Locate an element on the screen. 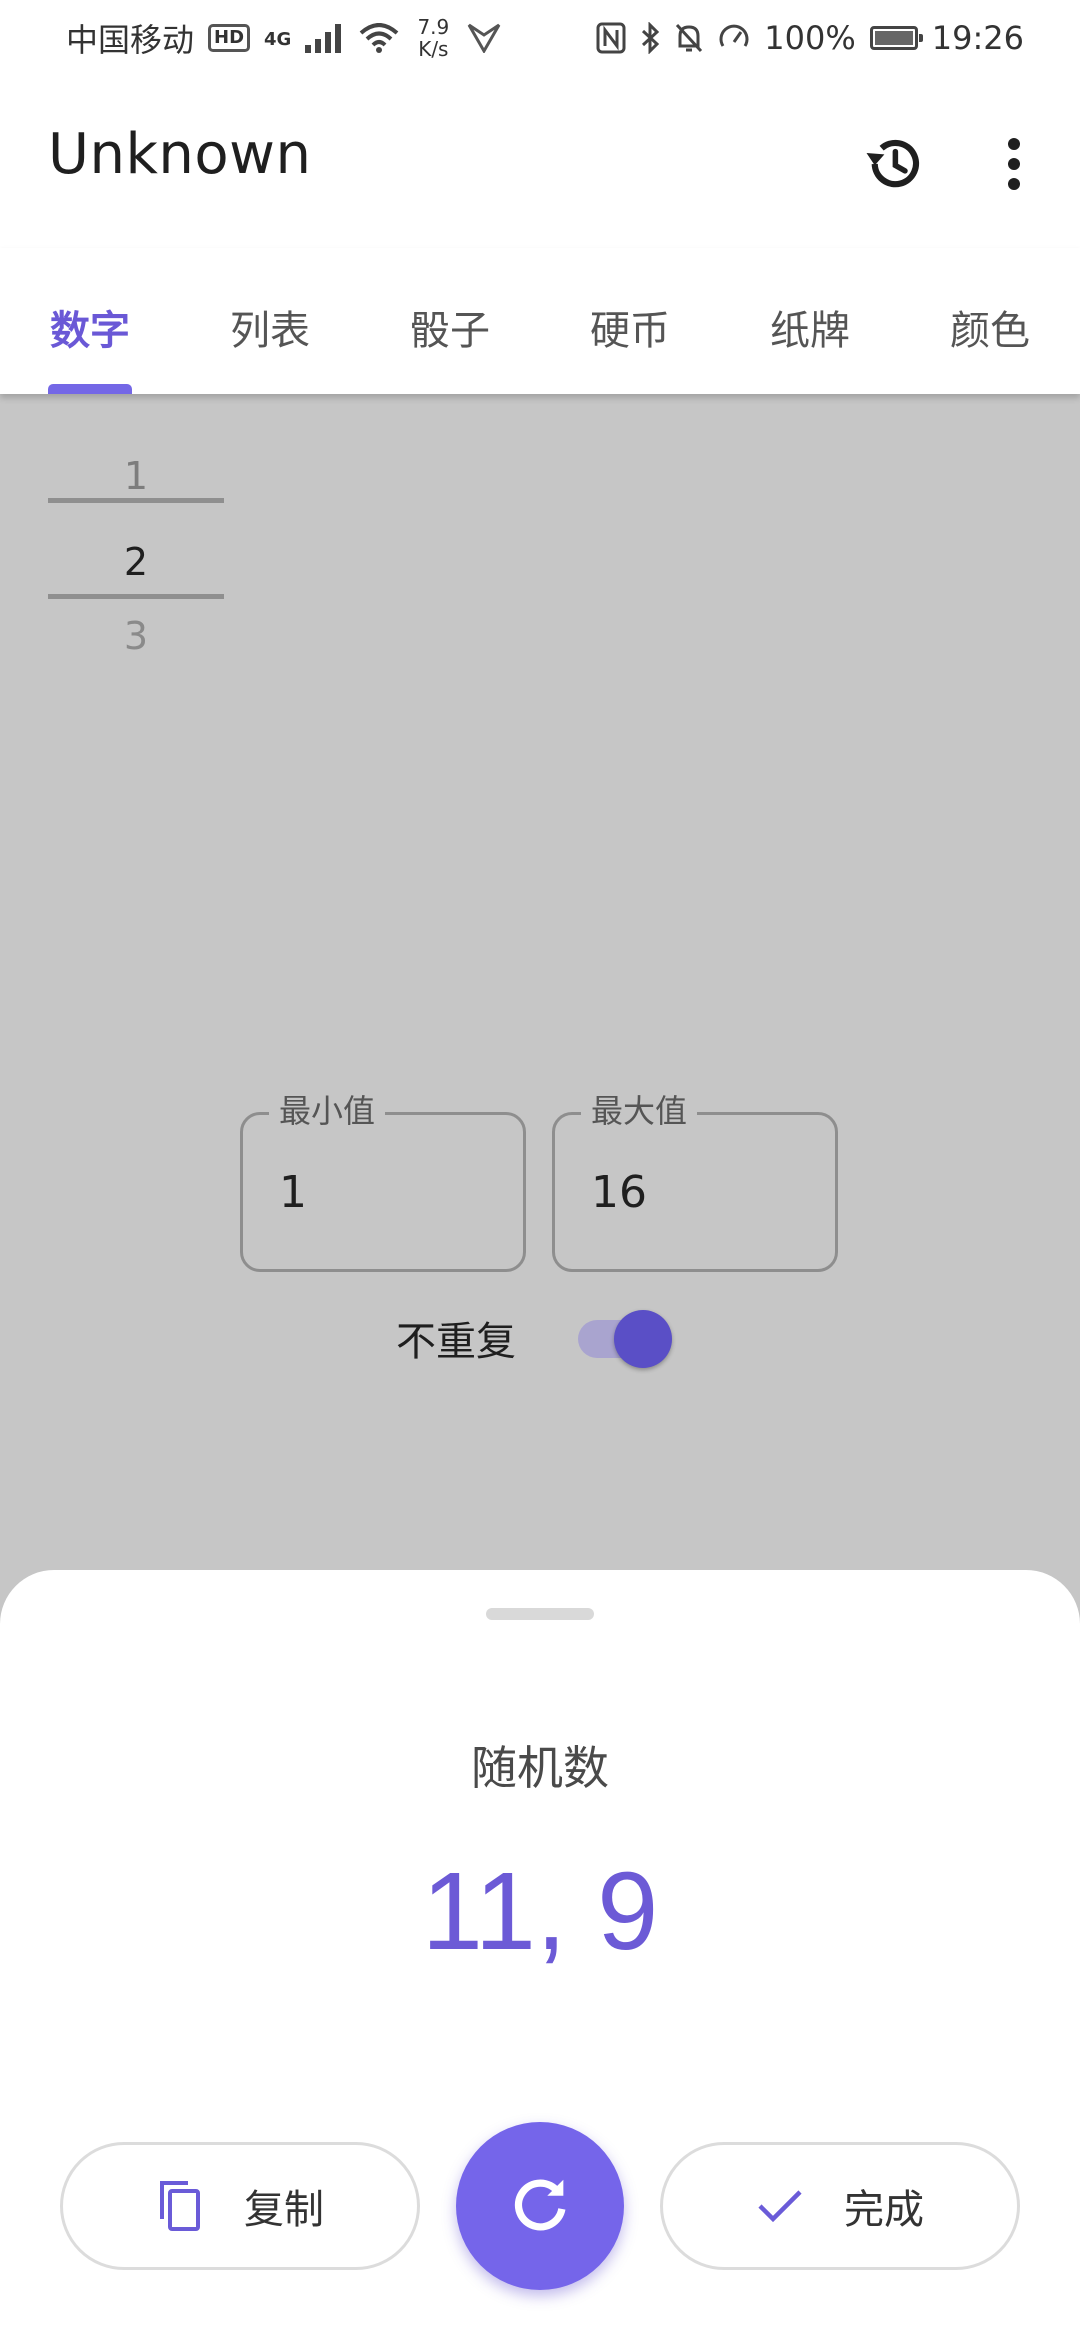 The image size is (1080, 2340). done-button: 完成 is located at coordinates (840, 2206).